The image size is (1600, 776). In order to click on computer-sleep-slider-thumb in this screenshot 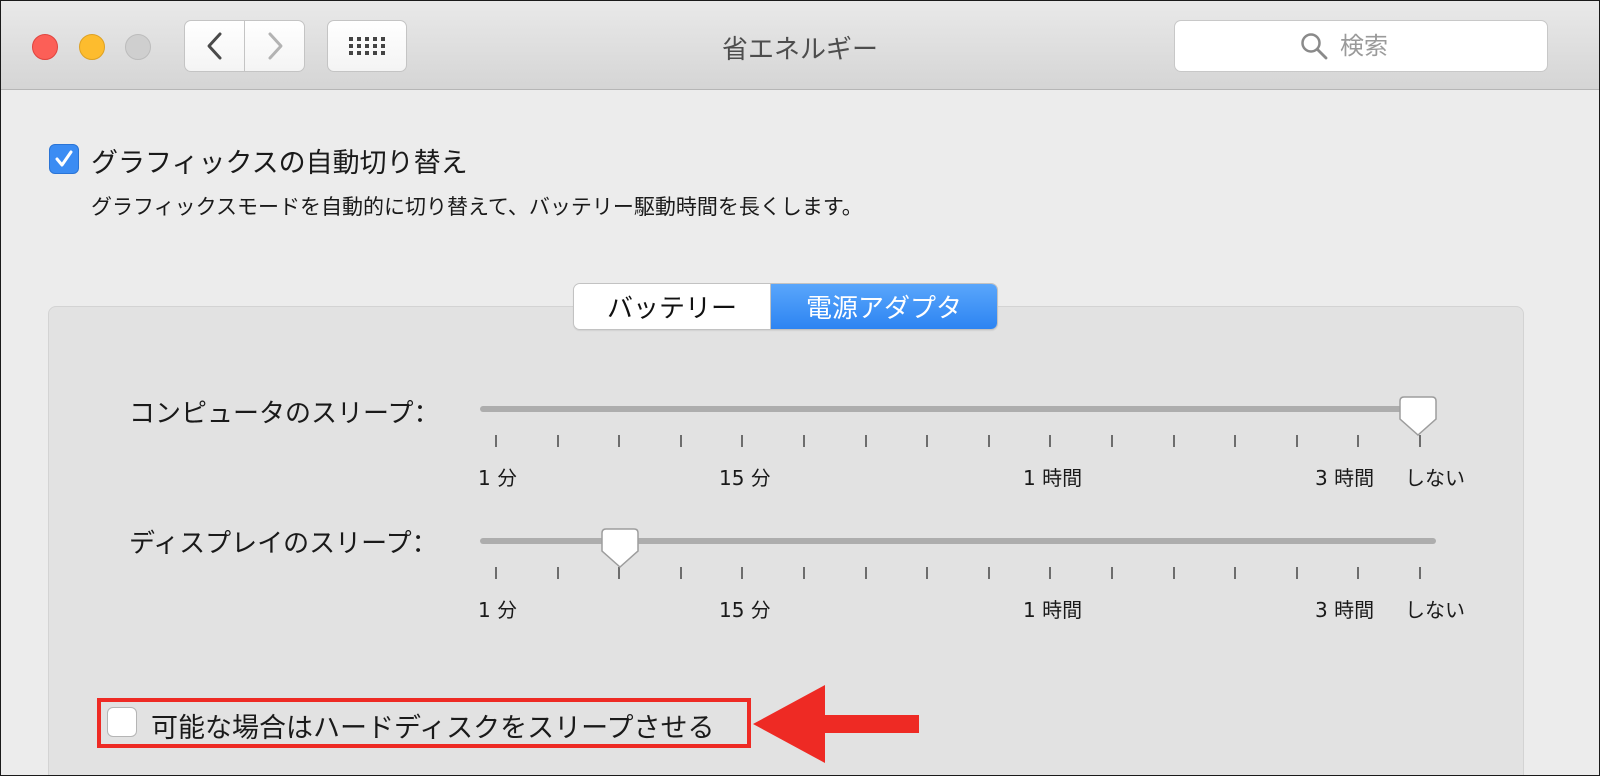, I will do `click(1418, 416)`.